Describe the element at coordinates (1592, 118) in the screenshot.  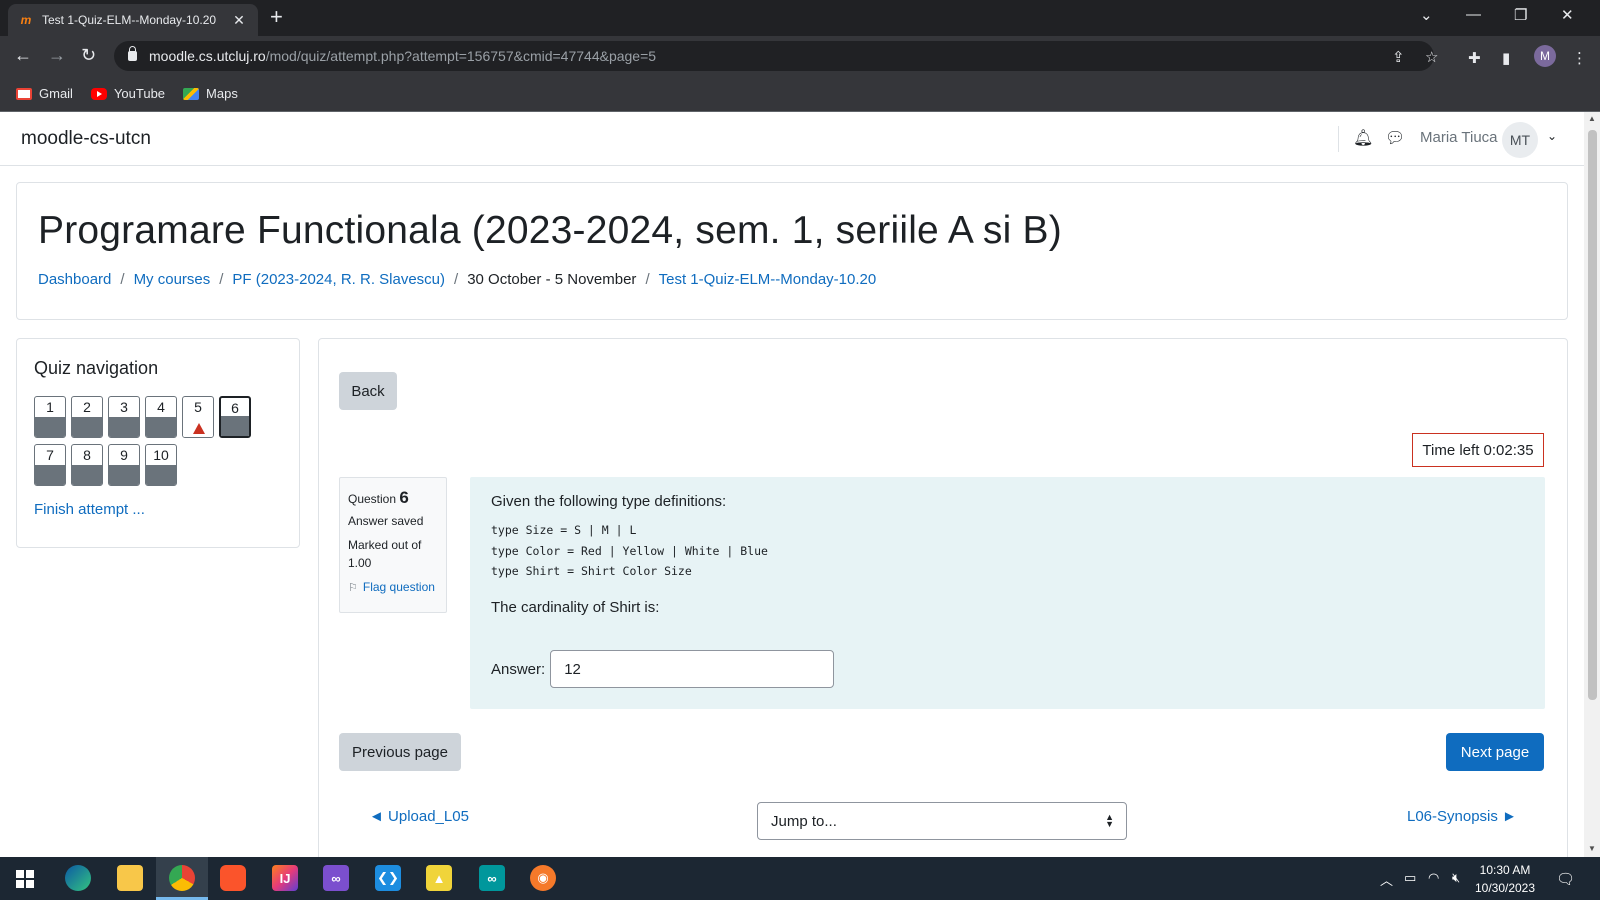
I see `scroll-up-icon: ▲` at that location.